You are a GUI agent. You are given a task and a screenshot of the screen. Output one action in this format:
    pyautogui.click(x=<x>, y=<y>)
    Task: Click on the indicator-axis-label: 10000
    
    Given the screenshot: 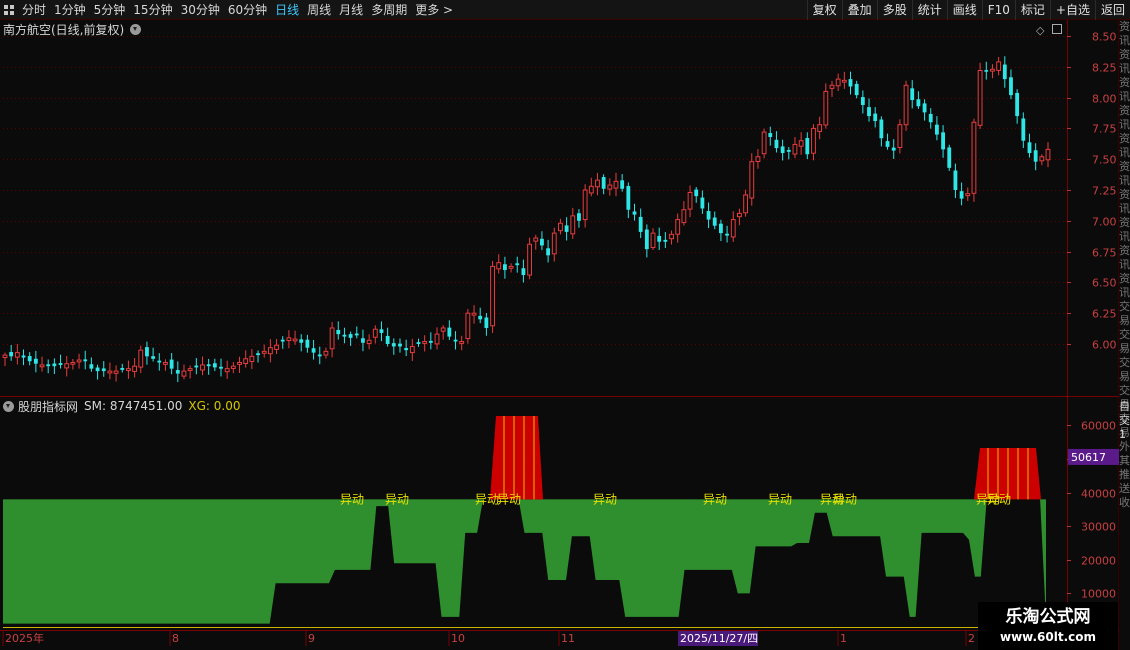 What is the action you would take?
    pyautogui.click(x=1098, y=594)
    